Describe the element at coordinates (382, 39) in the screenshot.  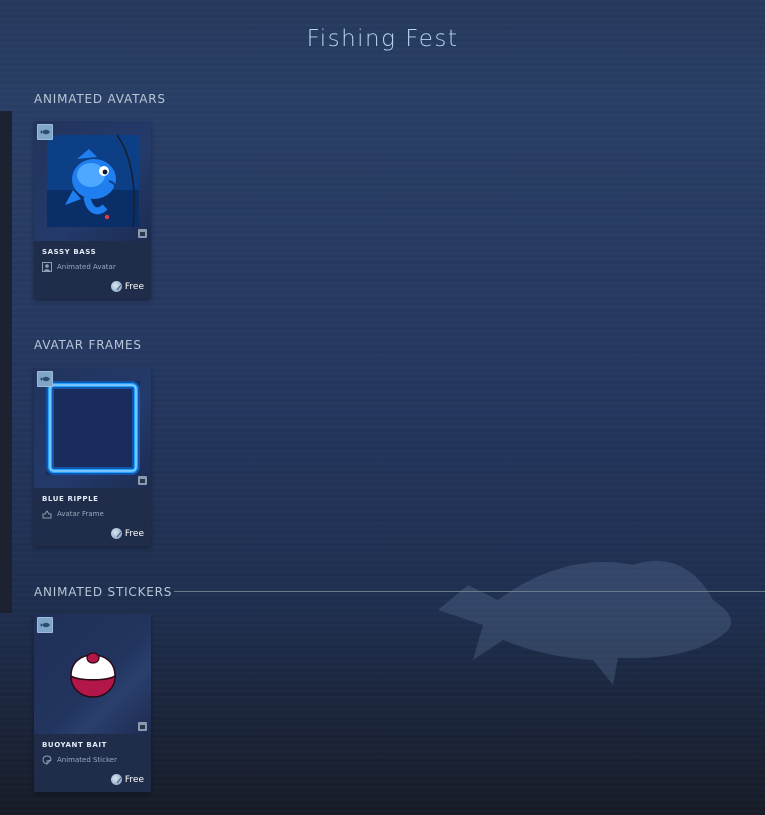
I see `page-title: Fishing Fest` at that location.